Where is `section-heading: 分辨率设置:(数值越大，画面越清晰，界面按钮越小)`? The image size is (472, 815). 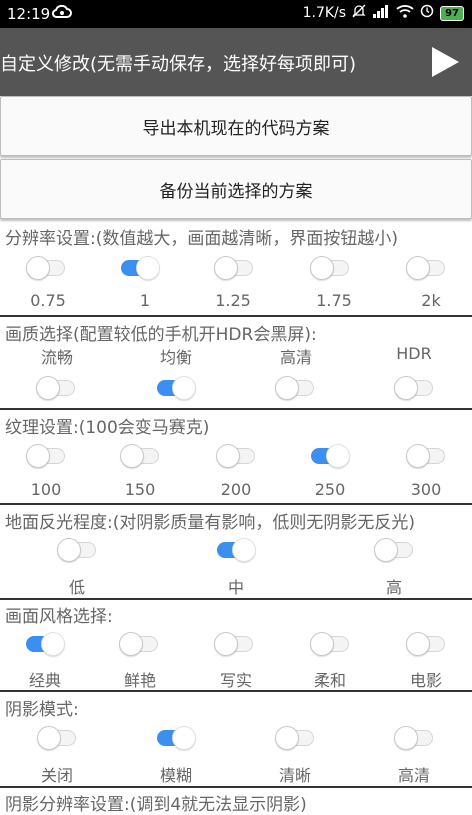
section-heading: 分辨率设置:(数值越大，画面越清晰，界面按钮越小) is located at coordinates (201, 239).